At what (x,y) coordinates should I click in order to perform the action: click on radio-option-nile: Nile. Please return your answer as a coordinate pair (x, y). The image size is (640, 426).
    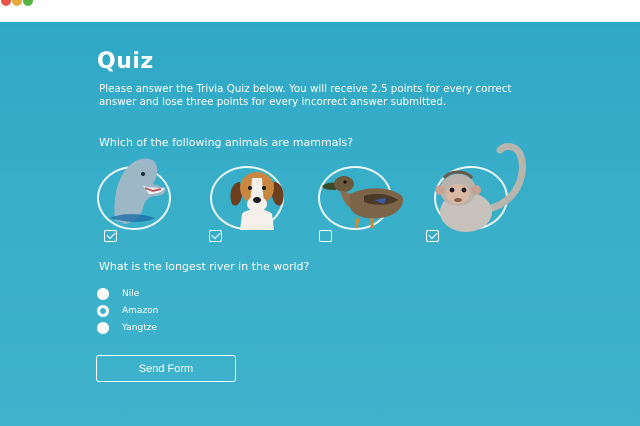
    Looking at the image, I should click on (118, 294).